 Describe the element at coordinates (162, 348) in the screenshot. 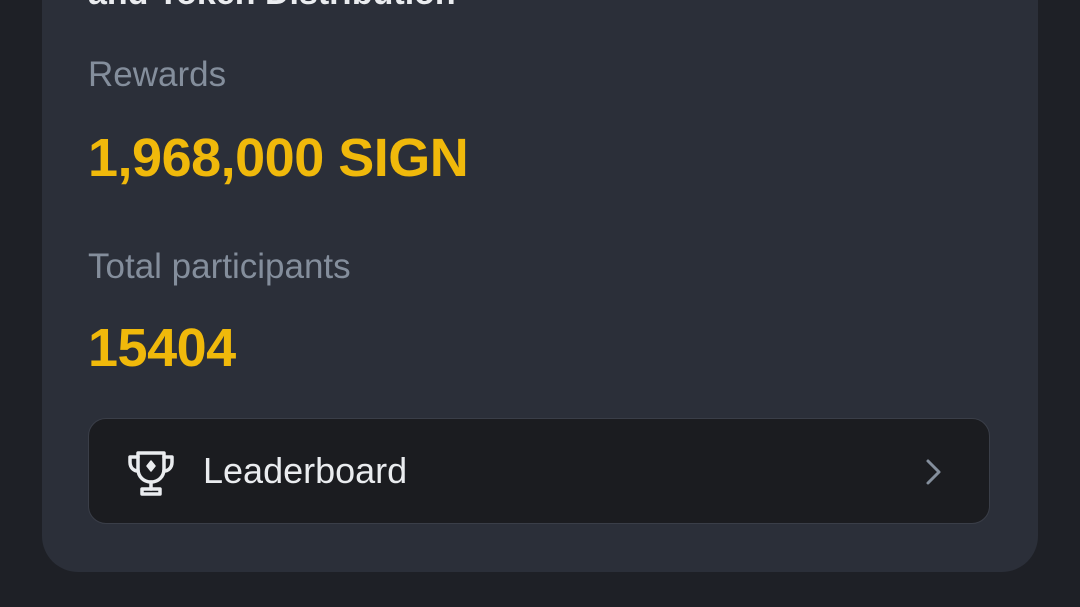

I see `participants-value: 15404` at that location.